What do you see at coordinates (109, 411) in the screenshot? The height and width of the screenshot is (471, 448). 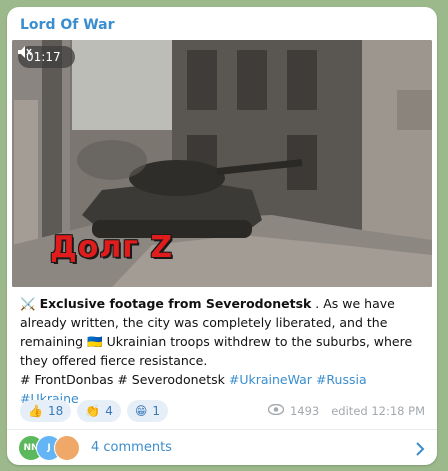 I see `reaction-count: 4` at bounding box center [109, 411].